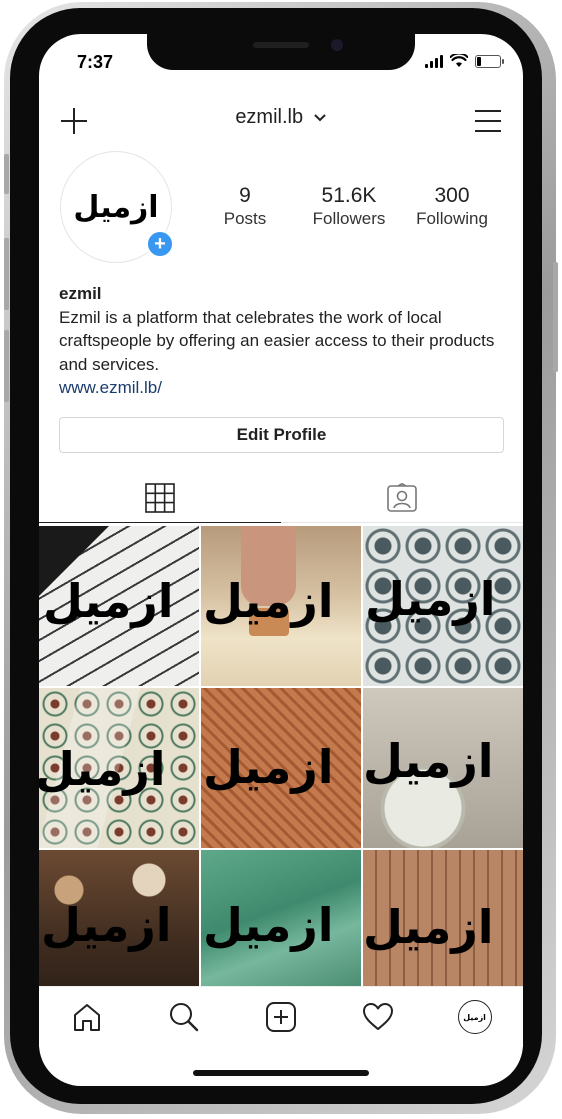 The width and height of the screenshot is (562, 1119). I want to click on post-floor-tiles: ازميل, so click(119, 768).